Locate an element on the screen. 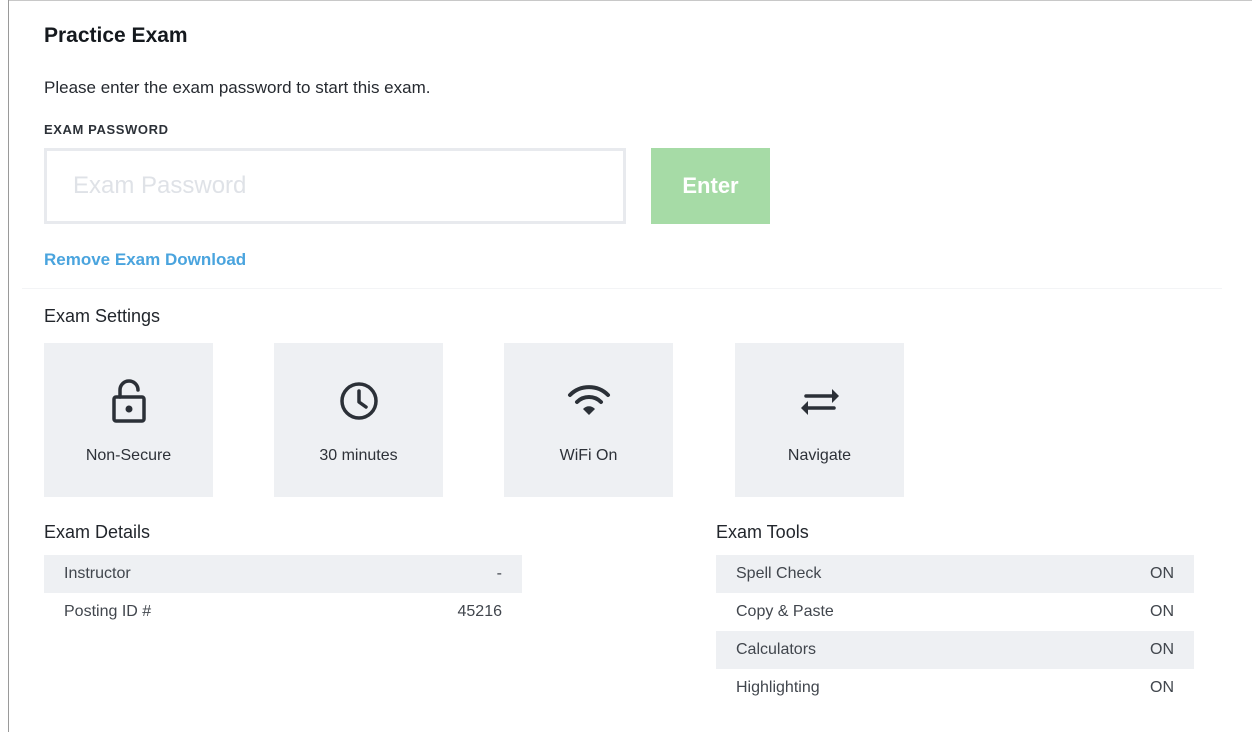 The image size is (1252, 732). details-row-value: 45216 is located at coordinates (480, 611).